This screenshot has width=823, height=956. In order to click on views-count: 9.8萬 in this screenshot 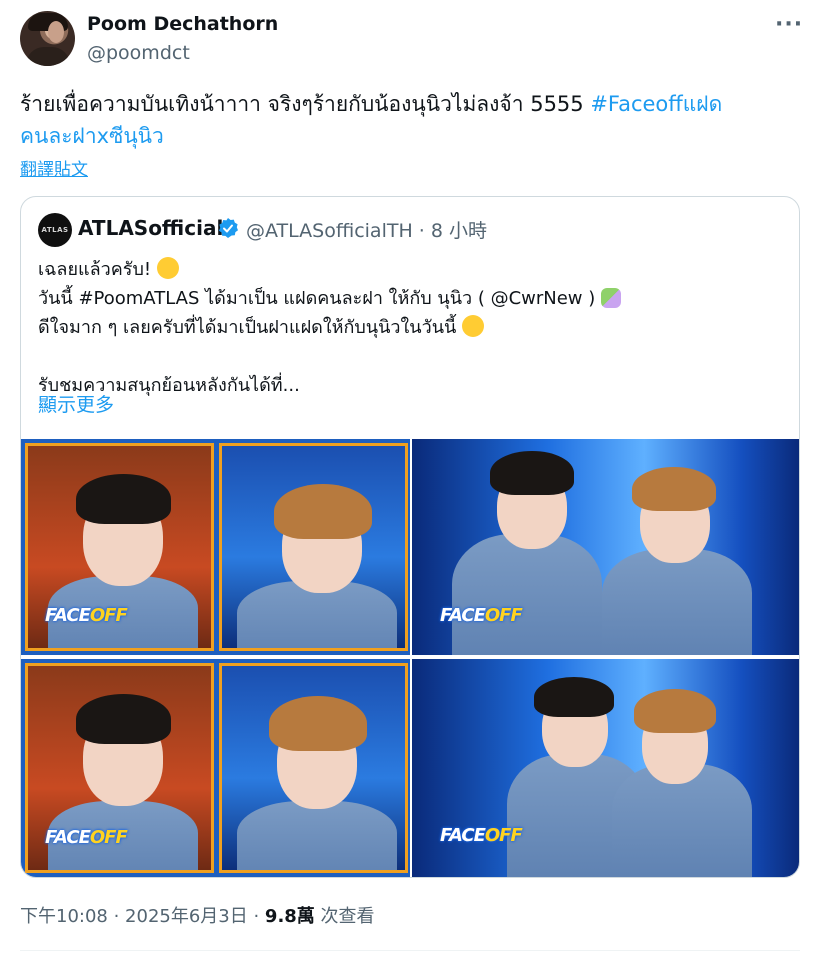, I will do `click(289, 916)`.